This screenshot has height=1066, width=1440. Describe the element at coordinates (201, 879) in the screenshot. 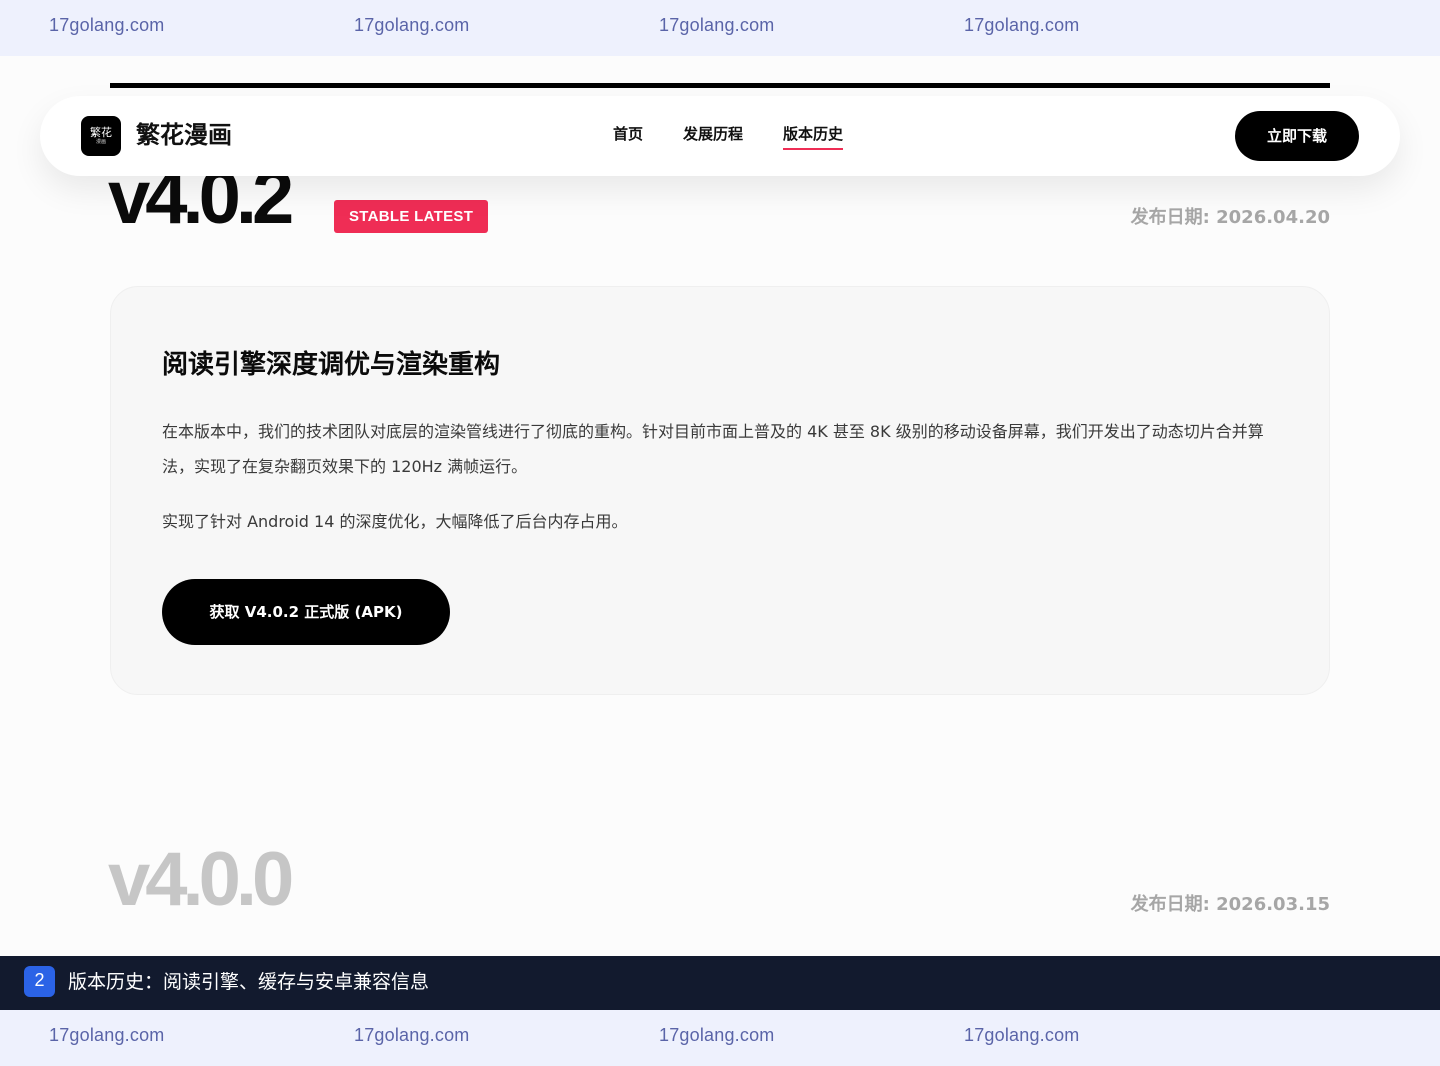

I see `version-title-previous: v4.0.0` at that location.